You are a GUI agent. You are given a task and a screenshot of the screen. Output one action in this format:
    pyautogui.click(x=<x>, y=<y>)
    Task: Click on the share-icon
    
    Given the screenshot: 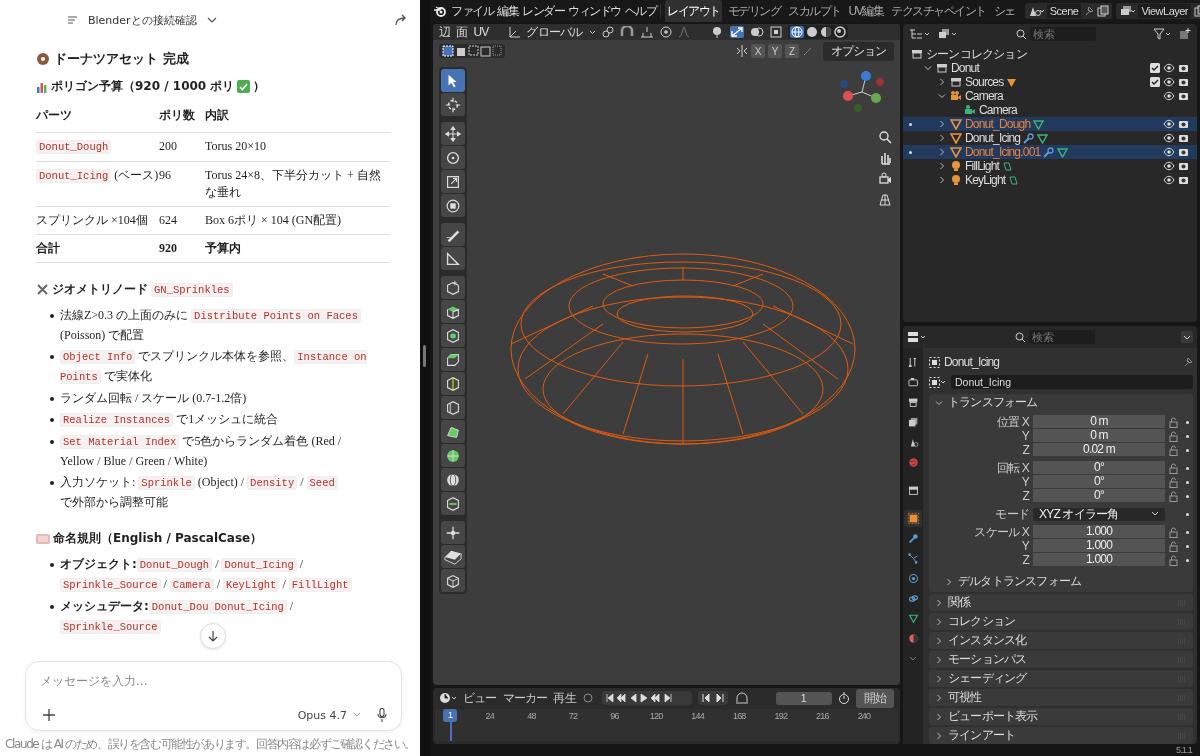 What is the action you would take?
    pyautogui.click(x=401, y=20)
    